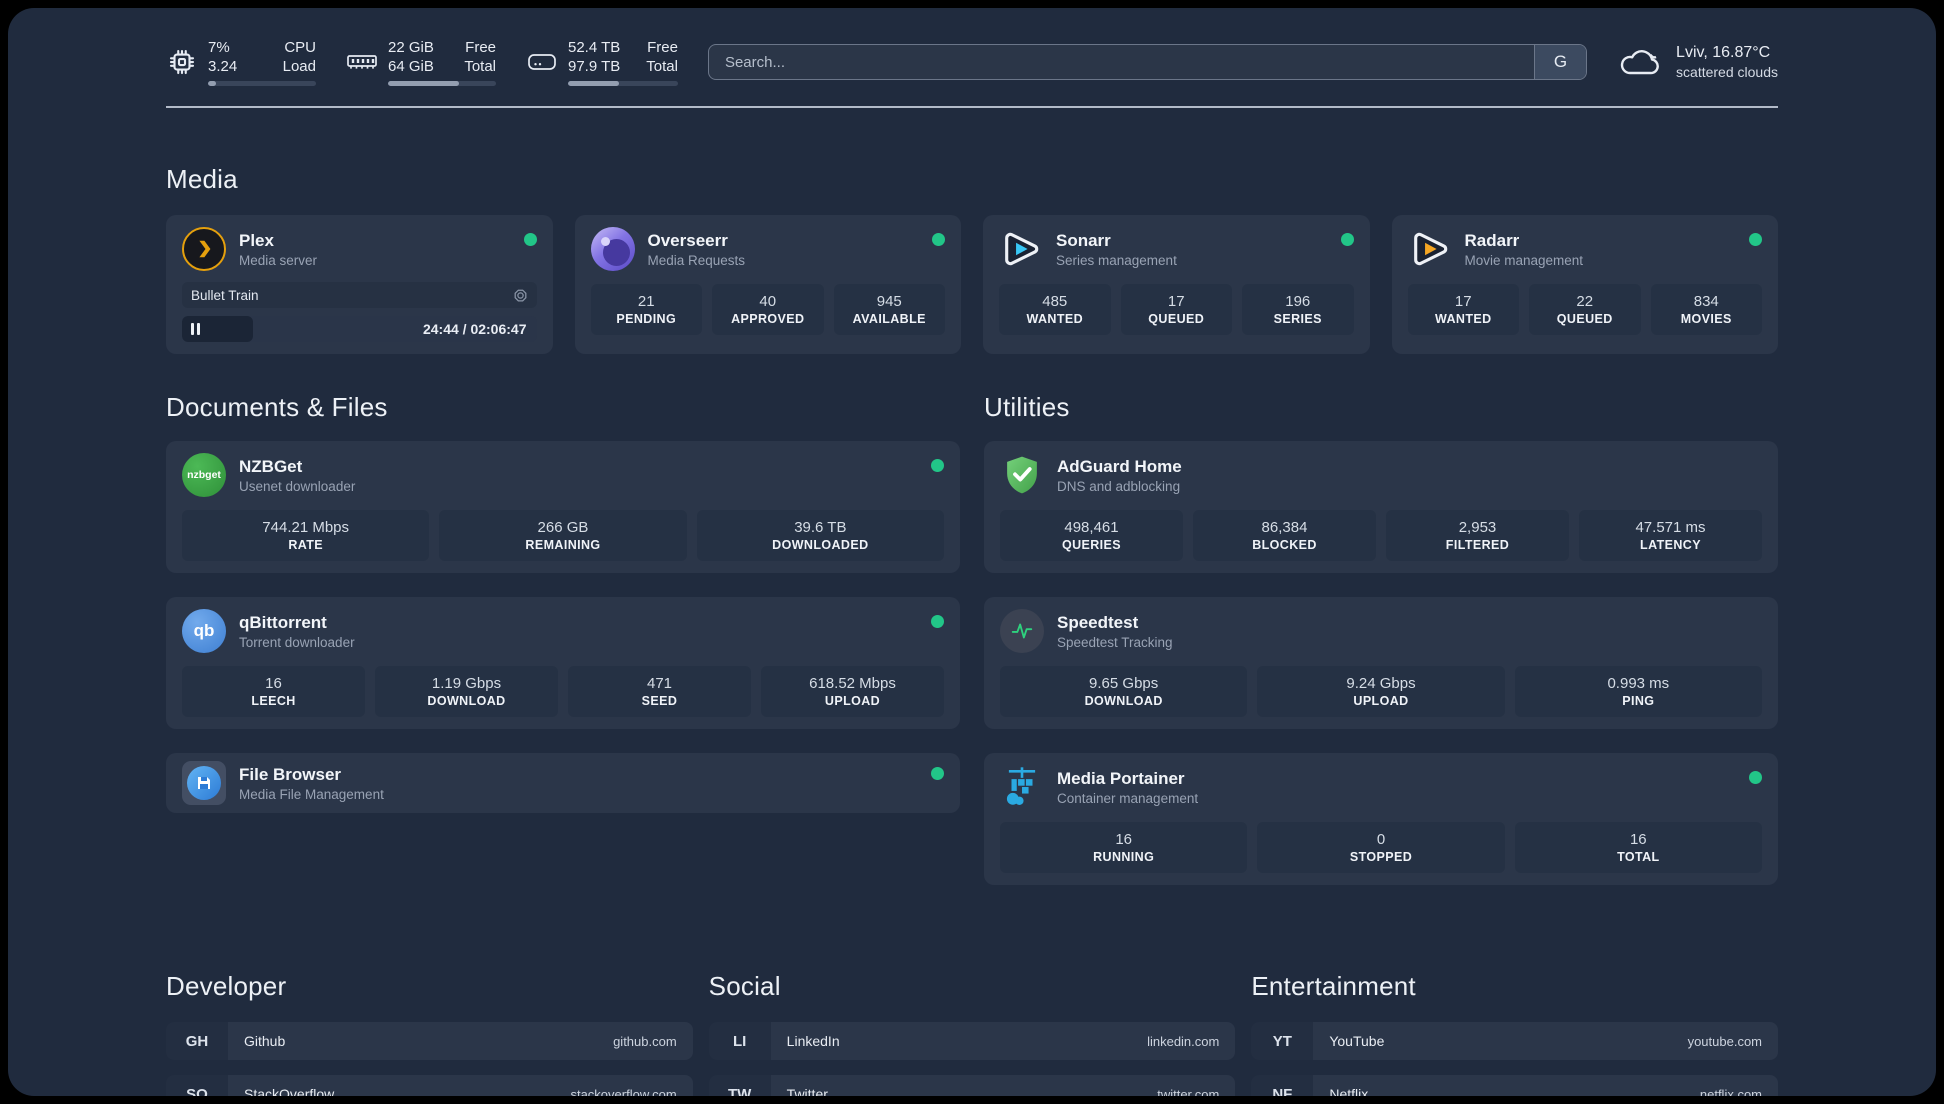 This screenshot has height=1104, width=1944. Describe the element at coordinates (1697, 62) in the screenshot. I see `weather-widget: Lviv, 16.87°C scattered clouds` at that location.